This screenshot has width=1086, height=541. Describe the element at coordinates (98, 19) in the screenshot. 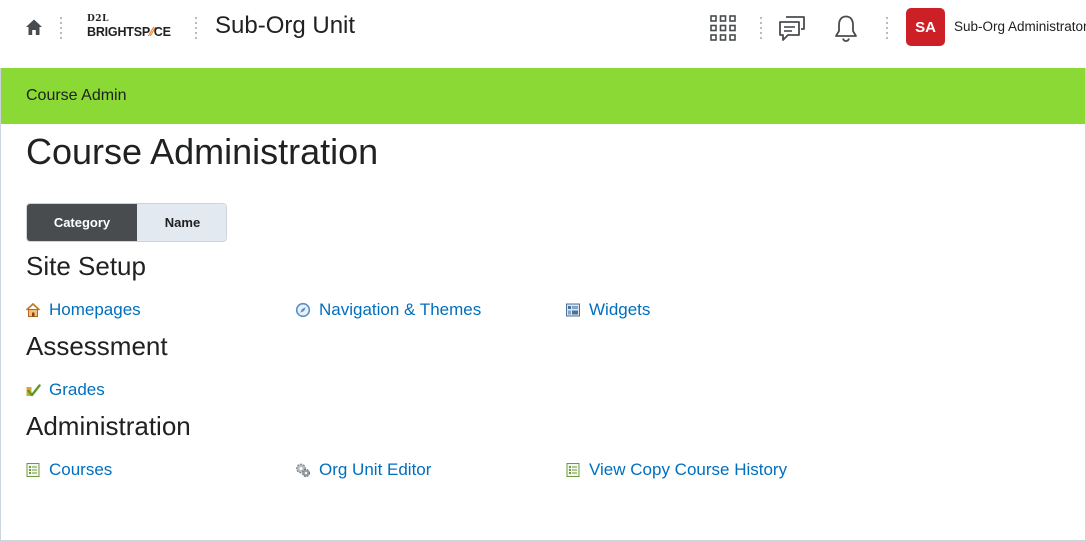

I see `logo-d2l-text: D2L` at that location.